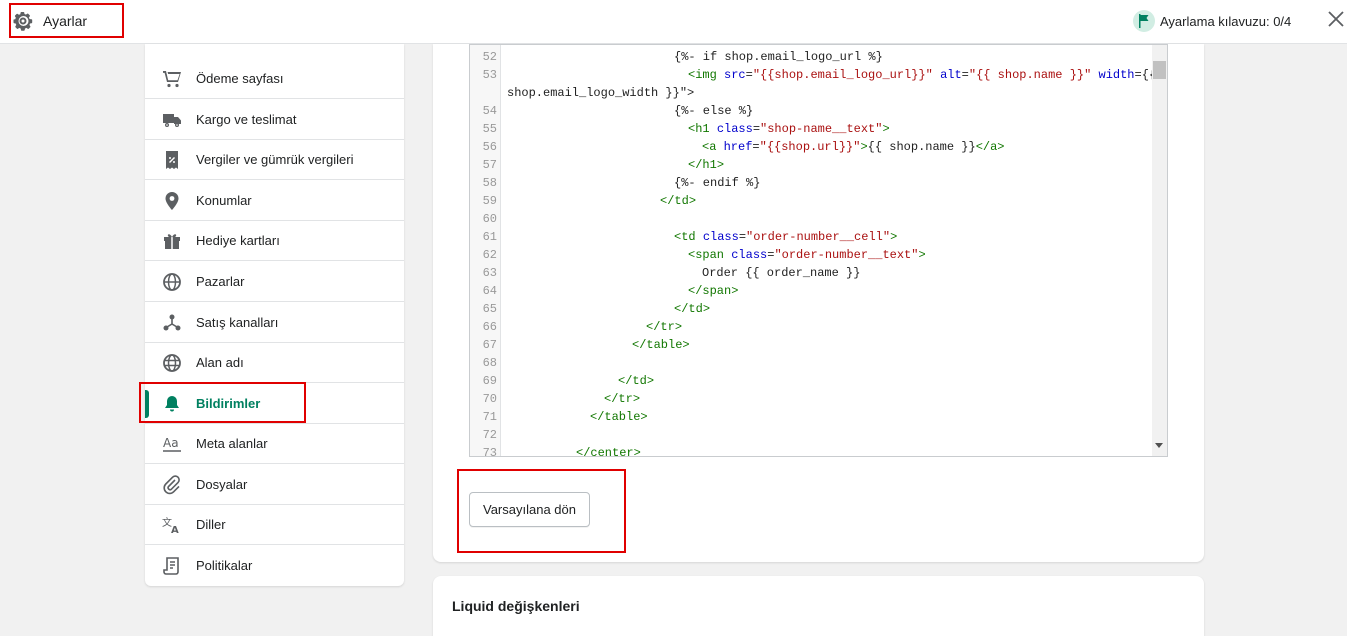  Describe the element at coordinates (489, 111) in the screenshot. I see `line-number: 54` at that location.